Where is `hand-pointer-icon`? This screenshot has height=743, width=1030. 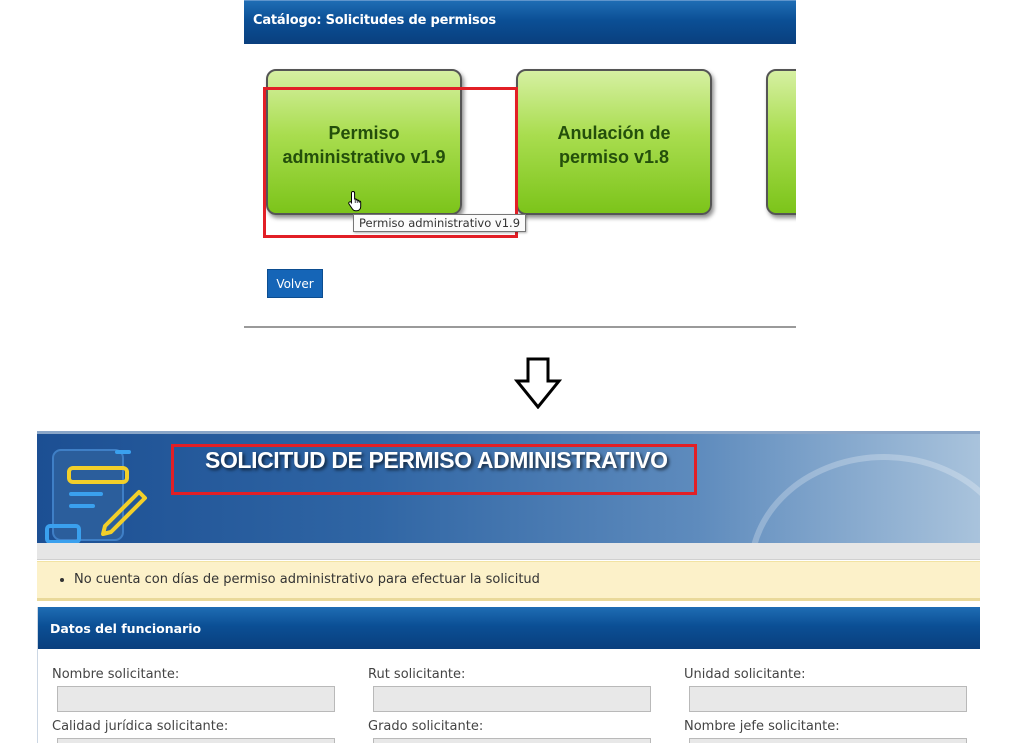
hand-pointer-icon is located at coordinates (355, 201).